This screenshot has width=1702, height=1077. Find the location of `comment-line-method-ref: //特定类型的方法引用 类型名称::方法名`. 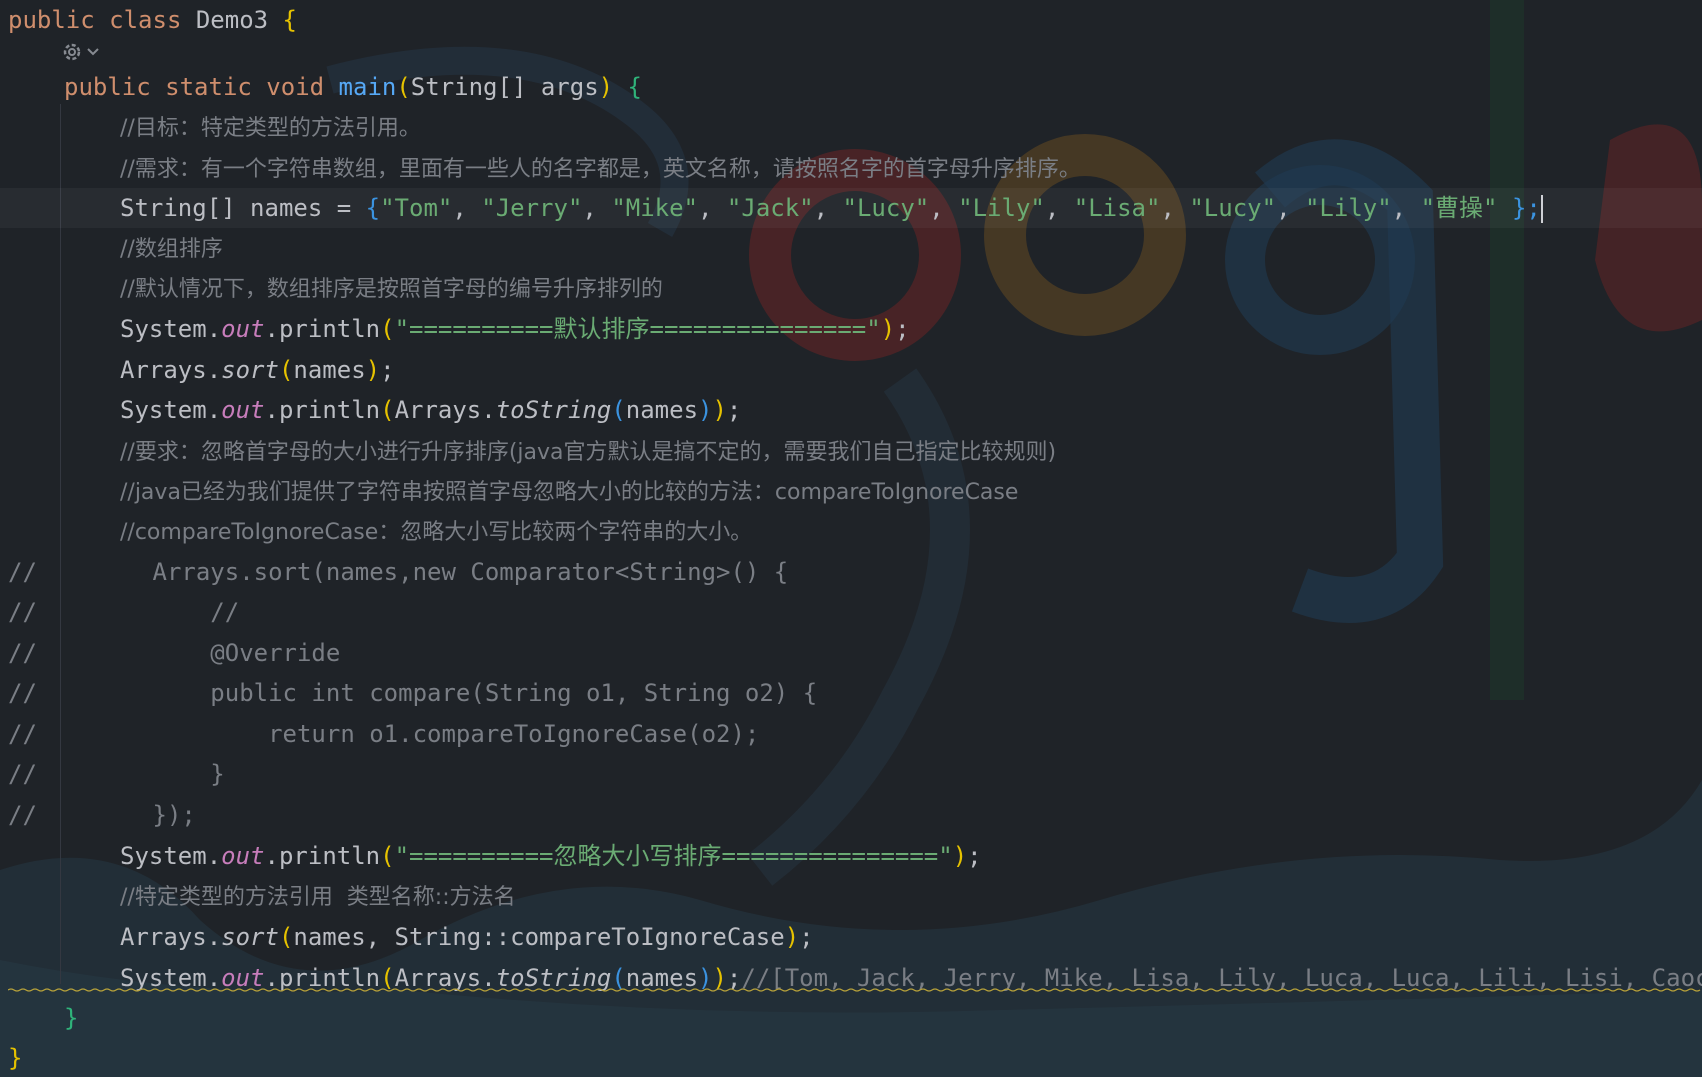

comment-line-method-ref: //特定类型的方法引用 类型名称::方法名 is located at coordinates (851, 896).